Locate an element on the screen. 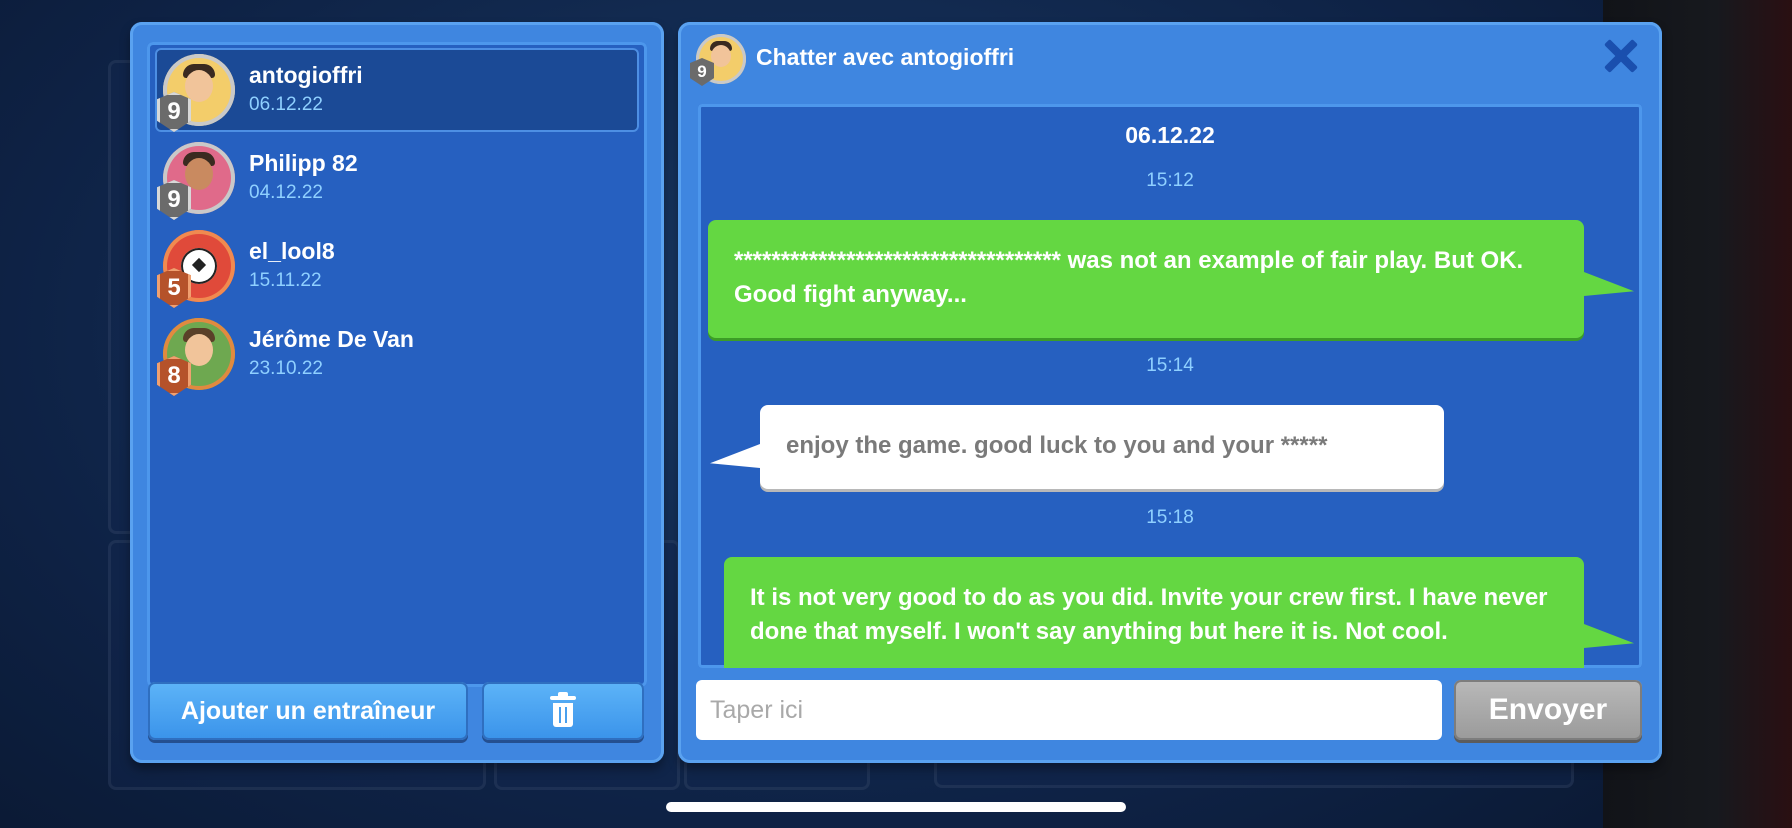 Image resolution: width=1792 pixels, height=828 pixels. trash-icon is located at coordinates (563, 710).